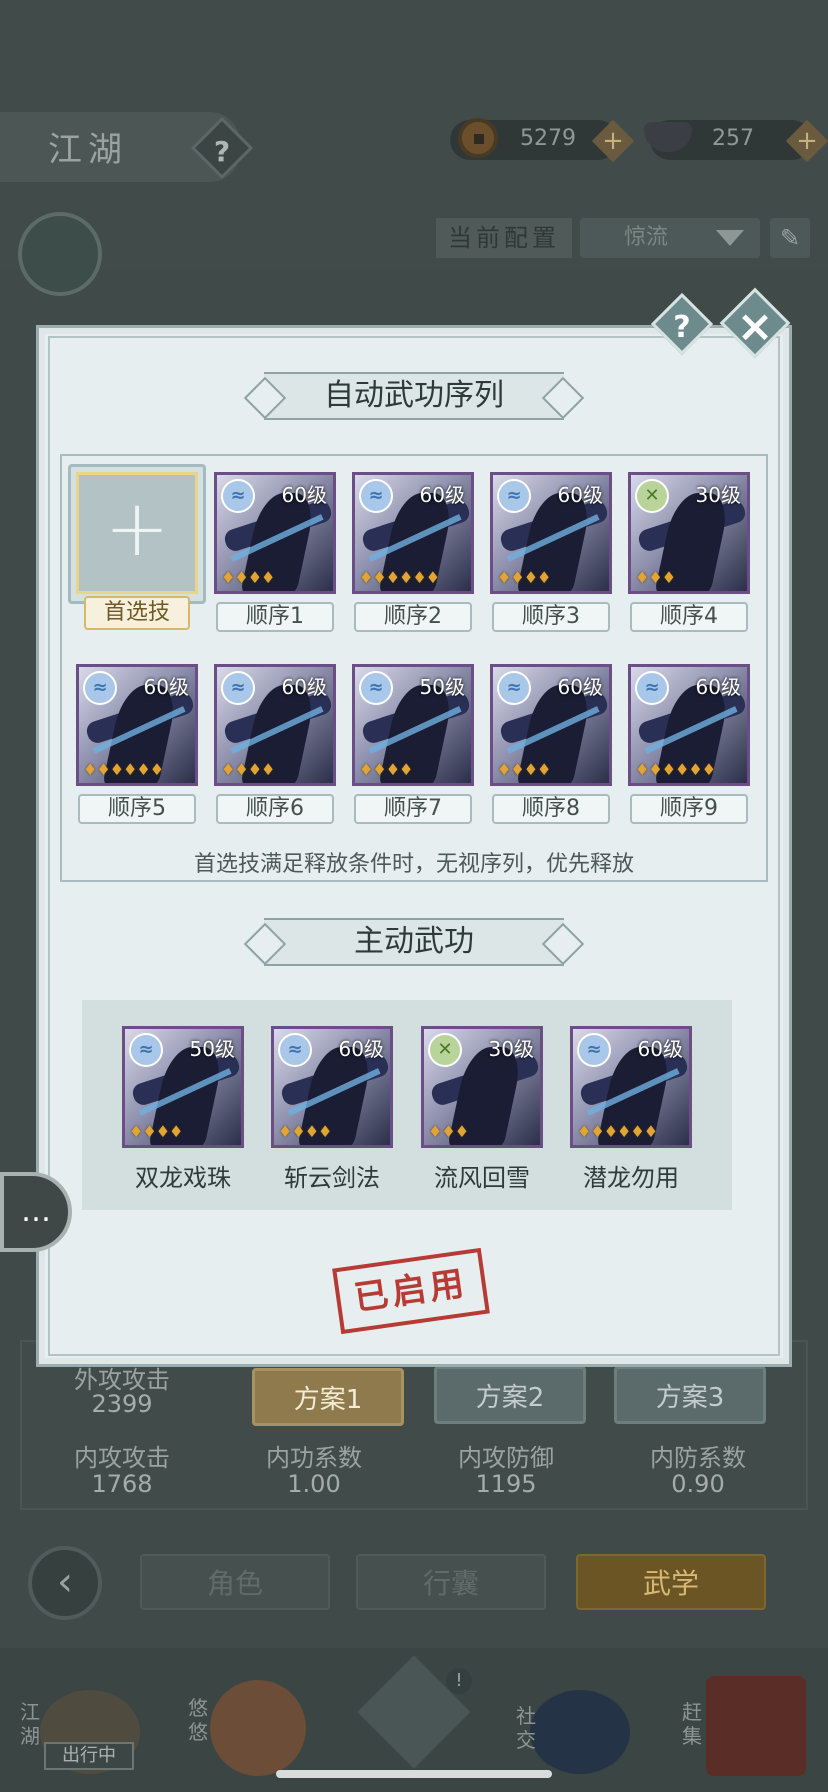 The image size is (828, 1792). I want to click on home-indicator, so click(414, 1774).